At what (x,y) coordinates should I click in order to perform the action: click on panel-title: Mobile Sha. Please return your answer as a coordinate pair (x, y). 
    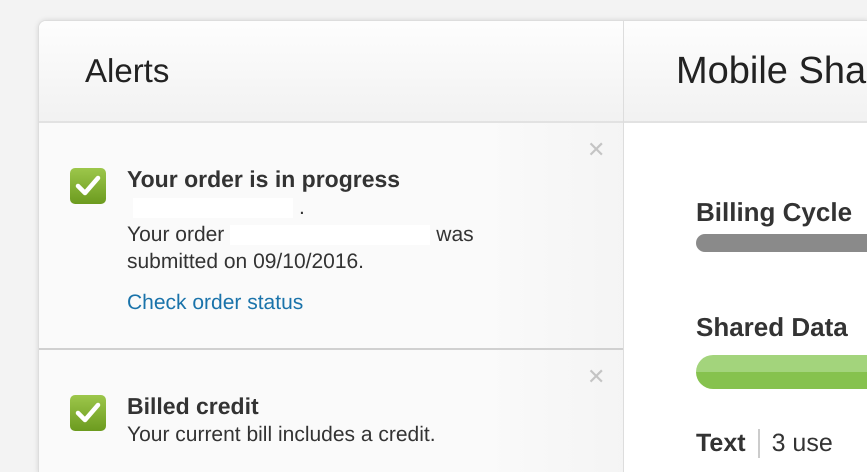
    Looking at the image, I should click on (771, 71).